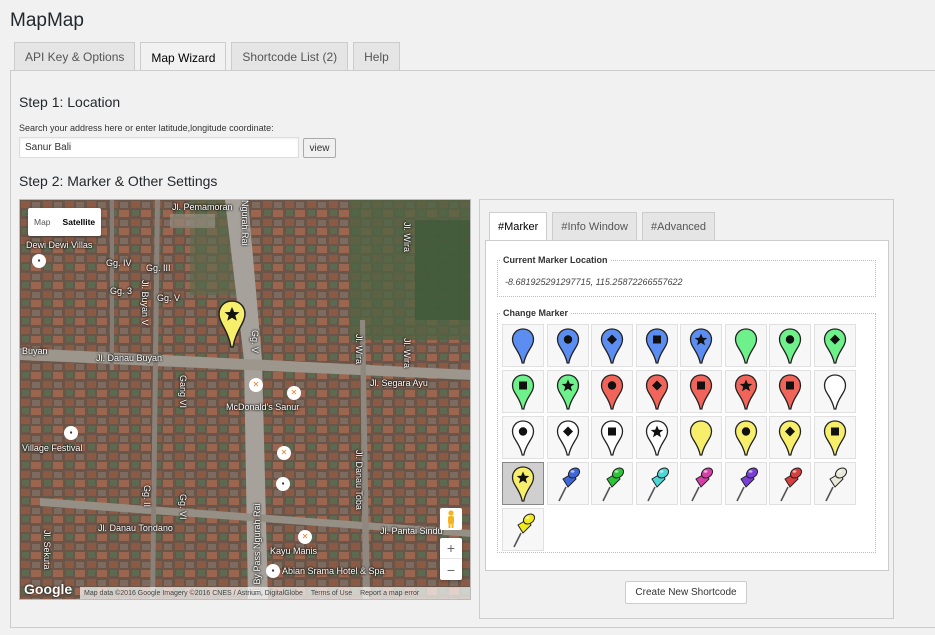 This screenshot has height=635, width=935. What do you see at coordinates (79, 222) in the screenshot?
I see `map-type-satellite: Satellite` at bounding box center [79, 222].